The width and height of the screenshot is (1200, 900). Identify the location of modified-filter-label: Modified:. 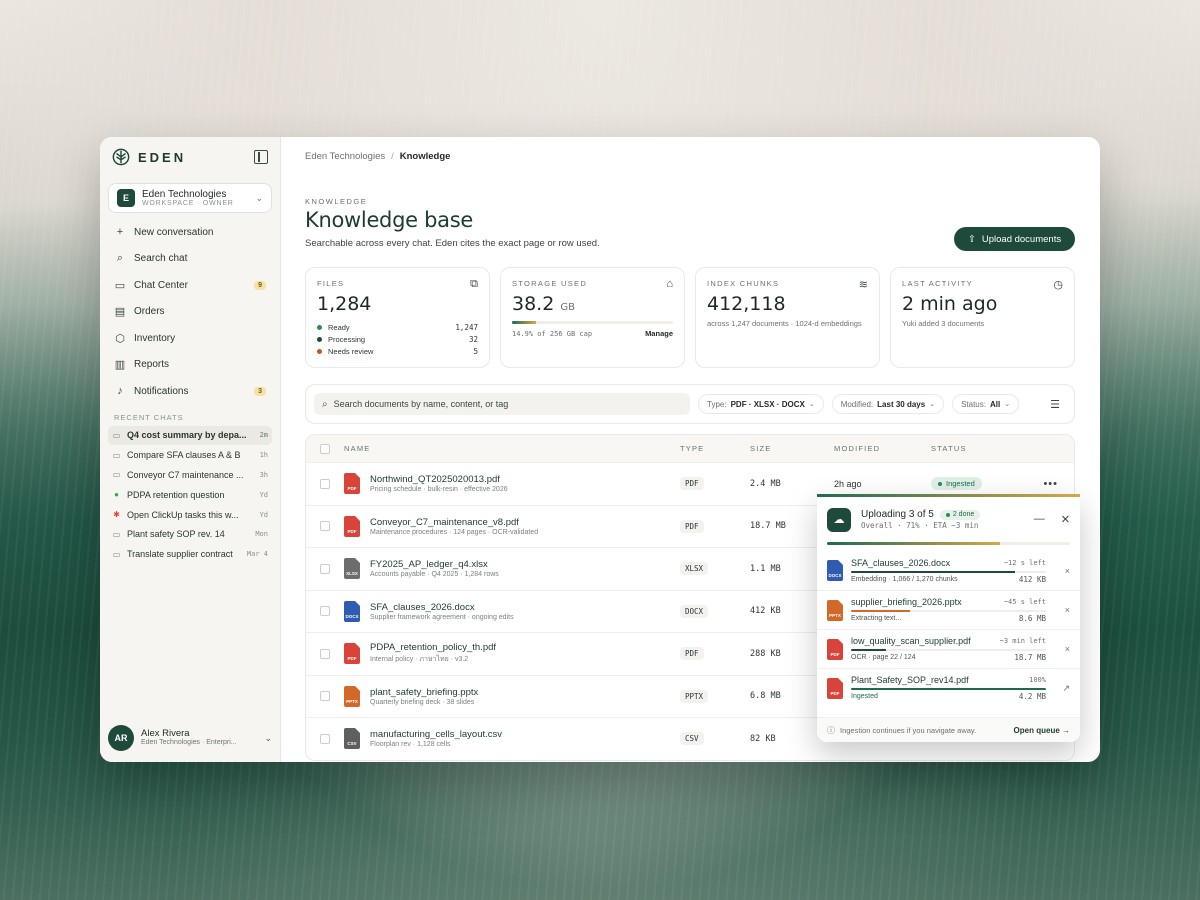
(857, 404).